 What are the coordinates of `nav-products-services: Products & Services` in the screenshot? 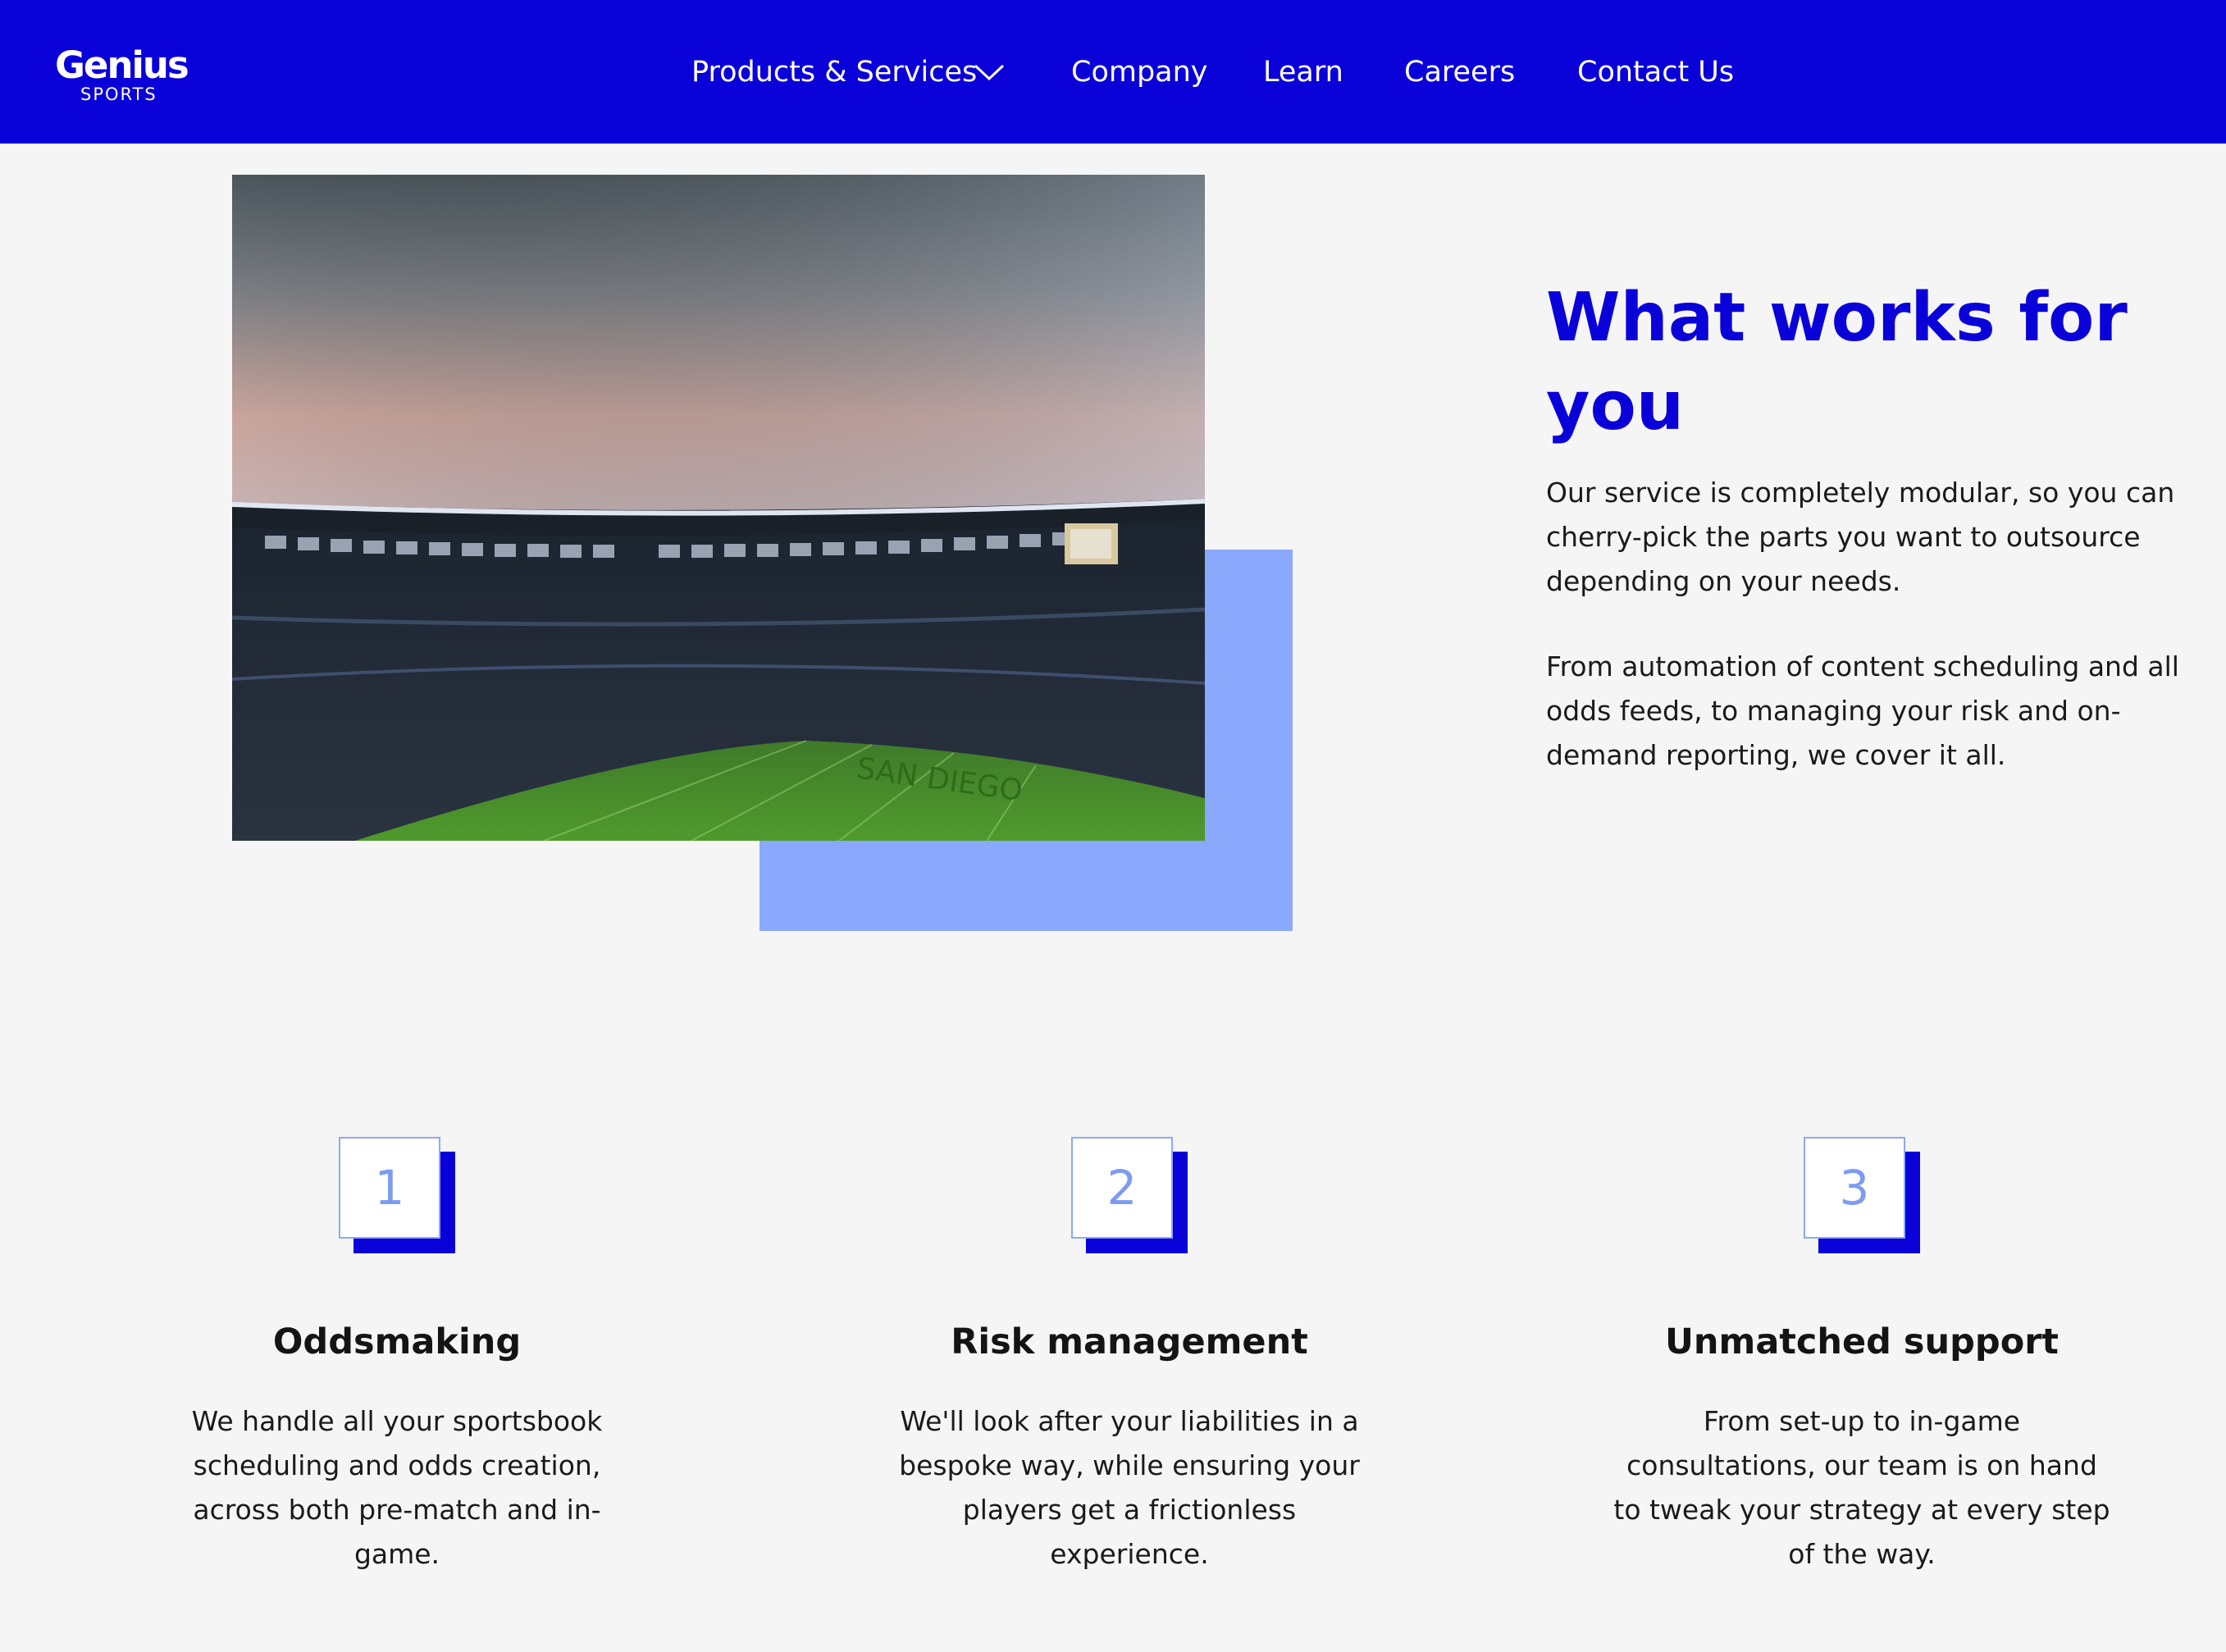 It's located at (848, 72).